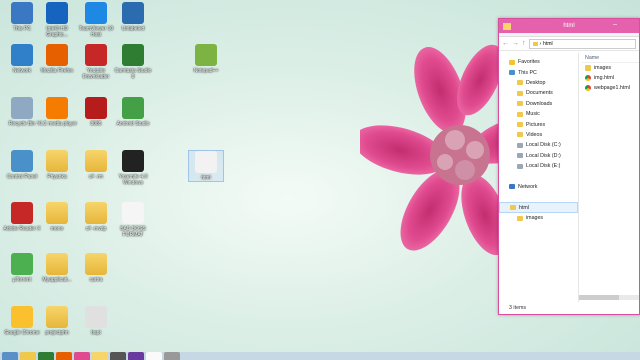 Image resolution: width=640 pixels, height=360 pixels. What do you see at coordinates (529, 62) in the screenshot?
I see `nav-item-label: Favorites` at bounding box center [529, 62].